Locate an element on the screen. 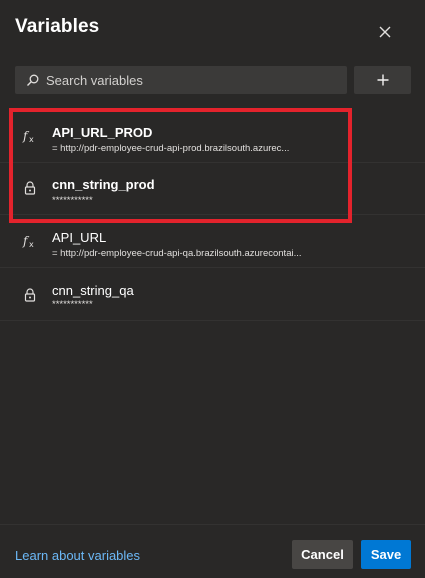 This screenshot has height=578, width=425. search-icon is located at coordinates (33, 80).